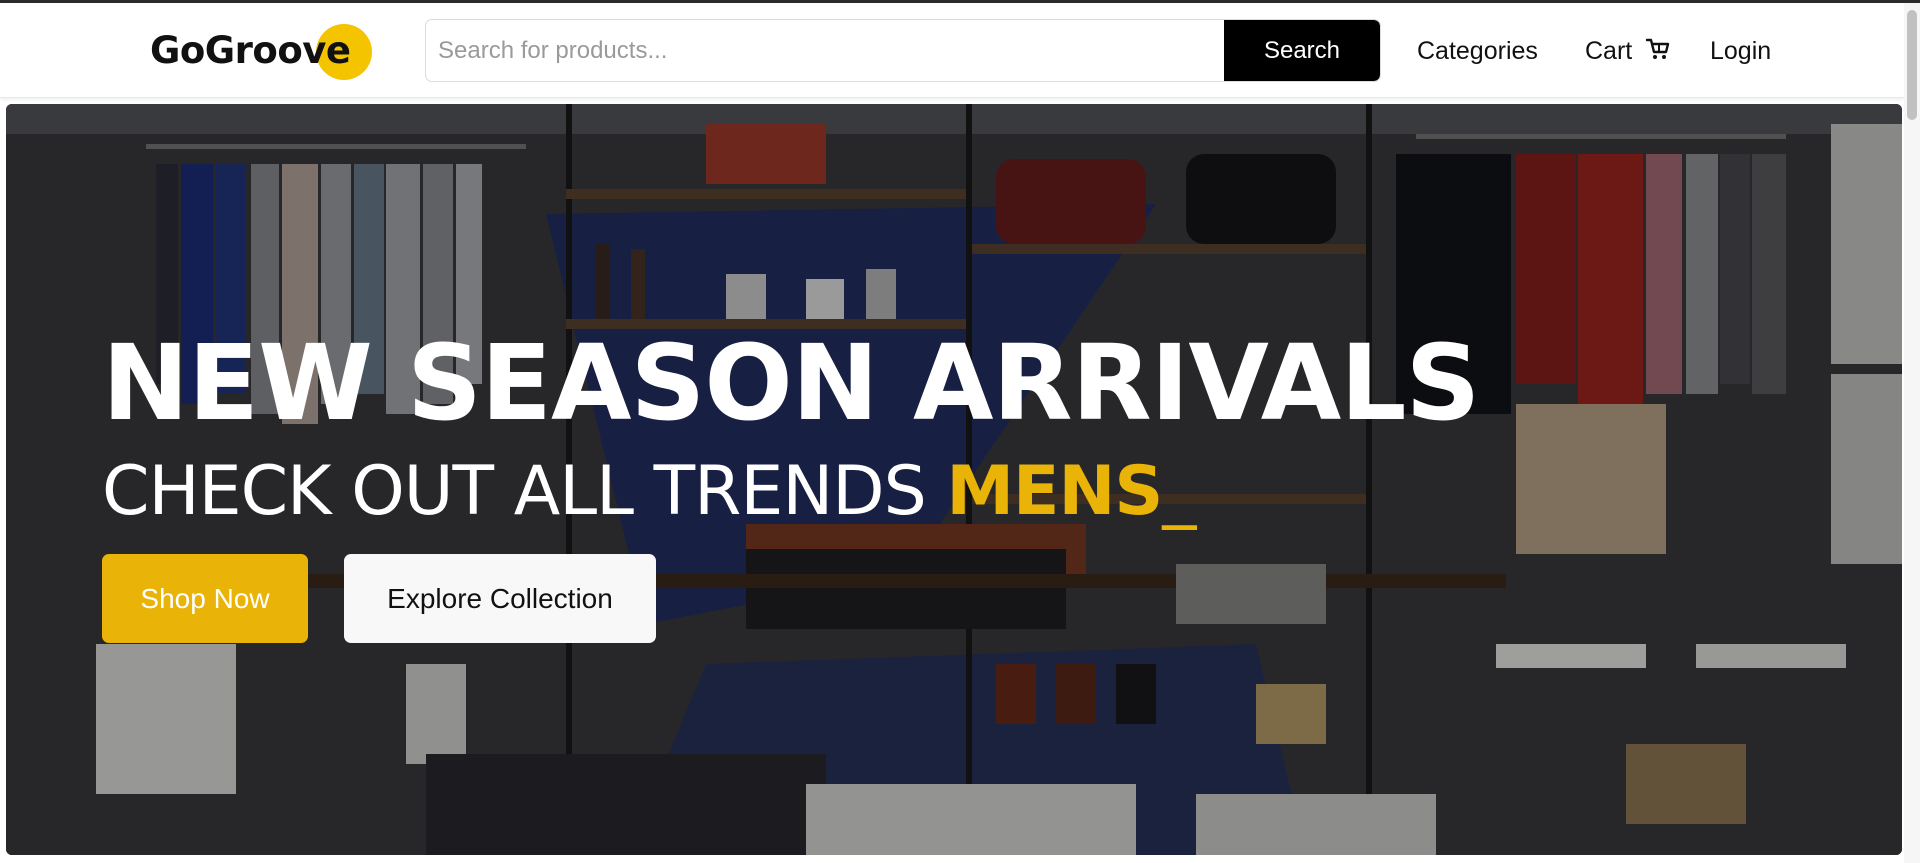  I want to click on search-button: Search, so click(1302, 50).